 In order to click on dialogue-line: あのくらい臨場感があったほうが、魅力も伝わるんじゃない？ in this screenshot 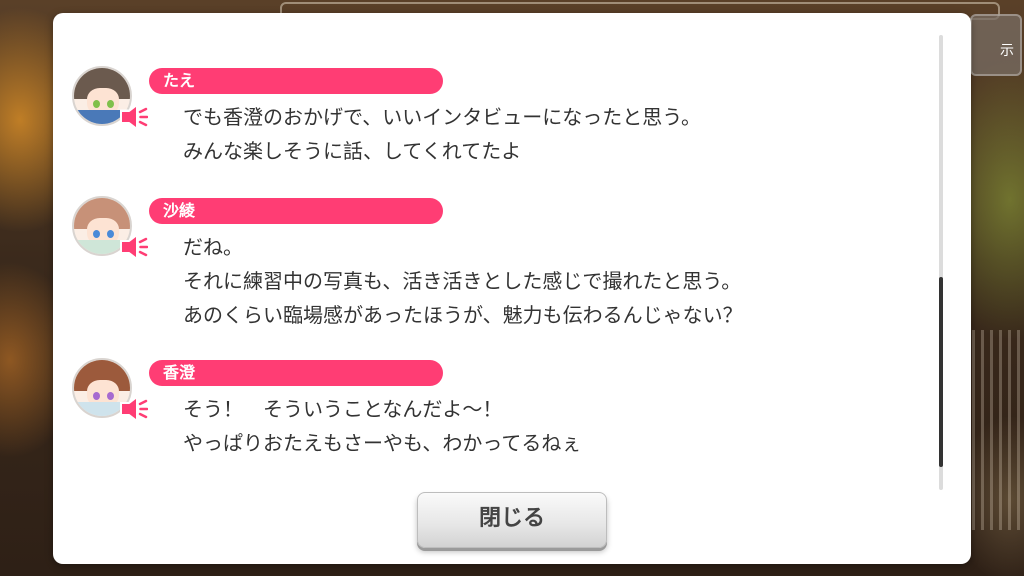, I will do `click(463, 315)`.